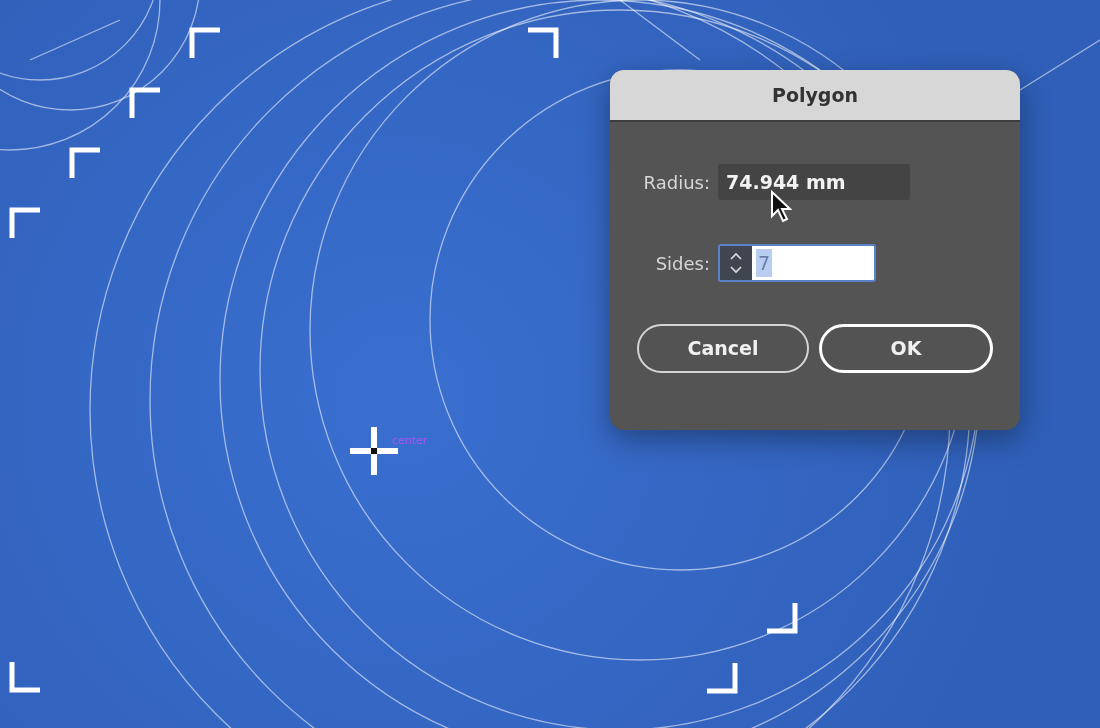 The width and height of the screenshot is (1100, 728). I want to click on field-label: Radius:, so click(676, 182).